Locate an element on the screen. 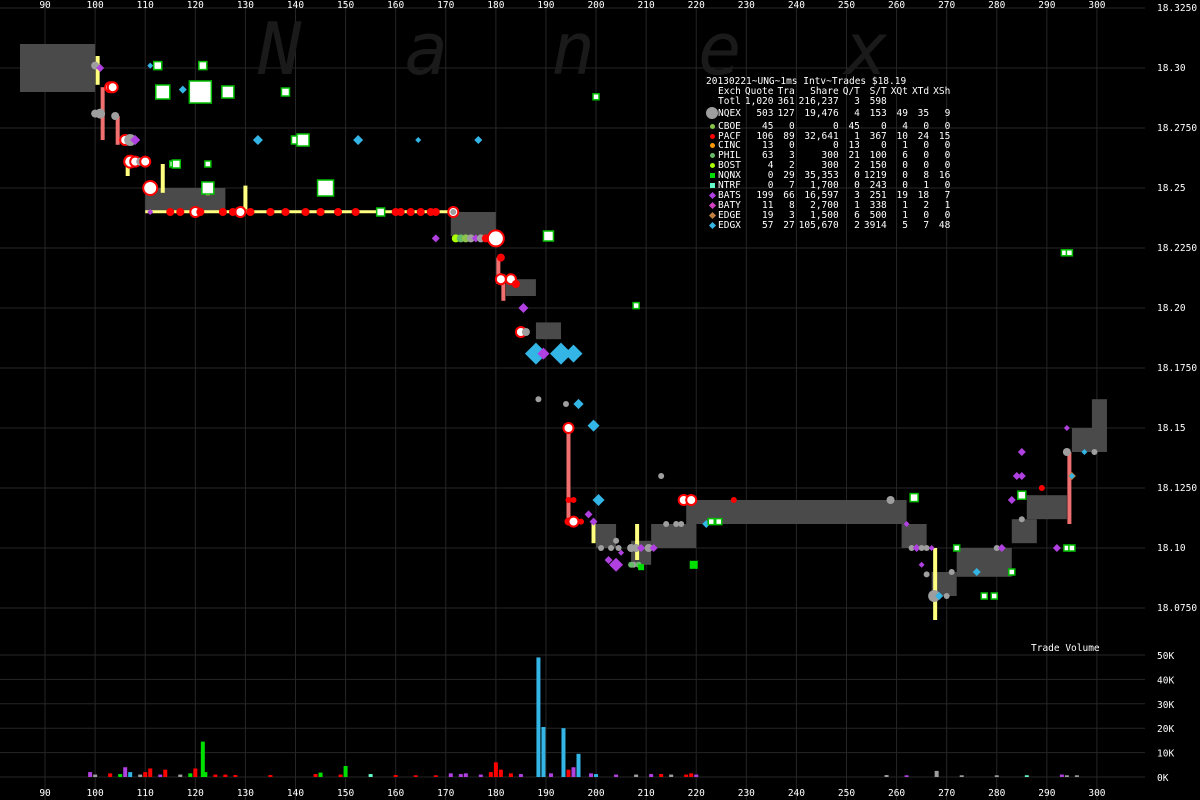 The height and width of the screenshot is (800, 1200). x-tick-label-bottom: 300 is located at coordinates (1096, 793).